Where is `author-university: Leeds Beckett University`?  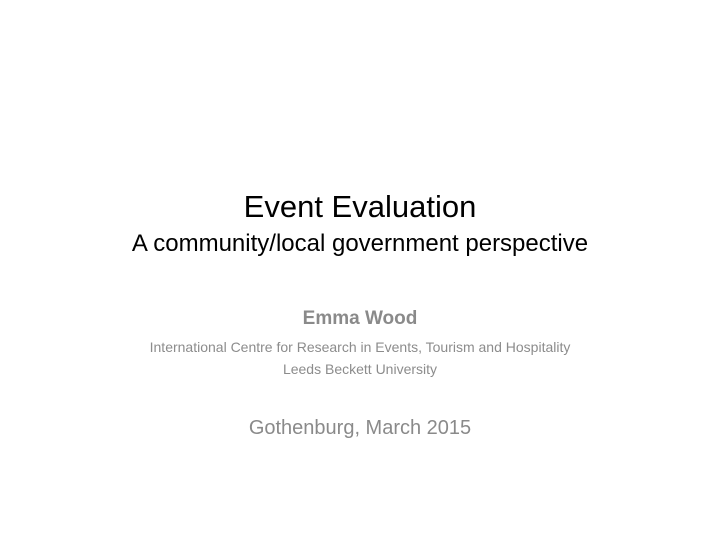
author-university: Leeds Beckett University is located at coordinates (360, 369).